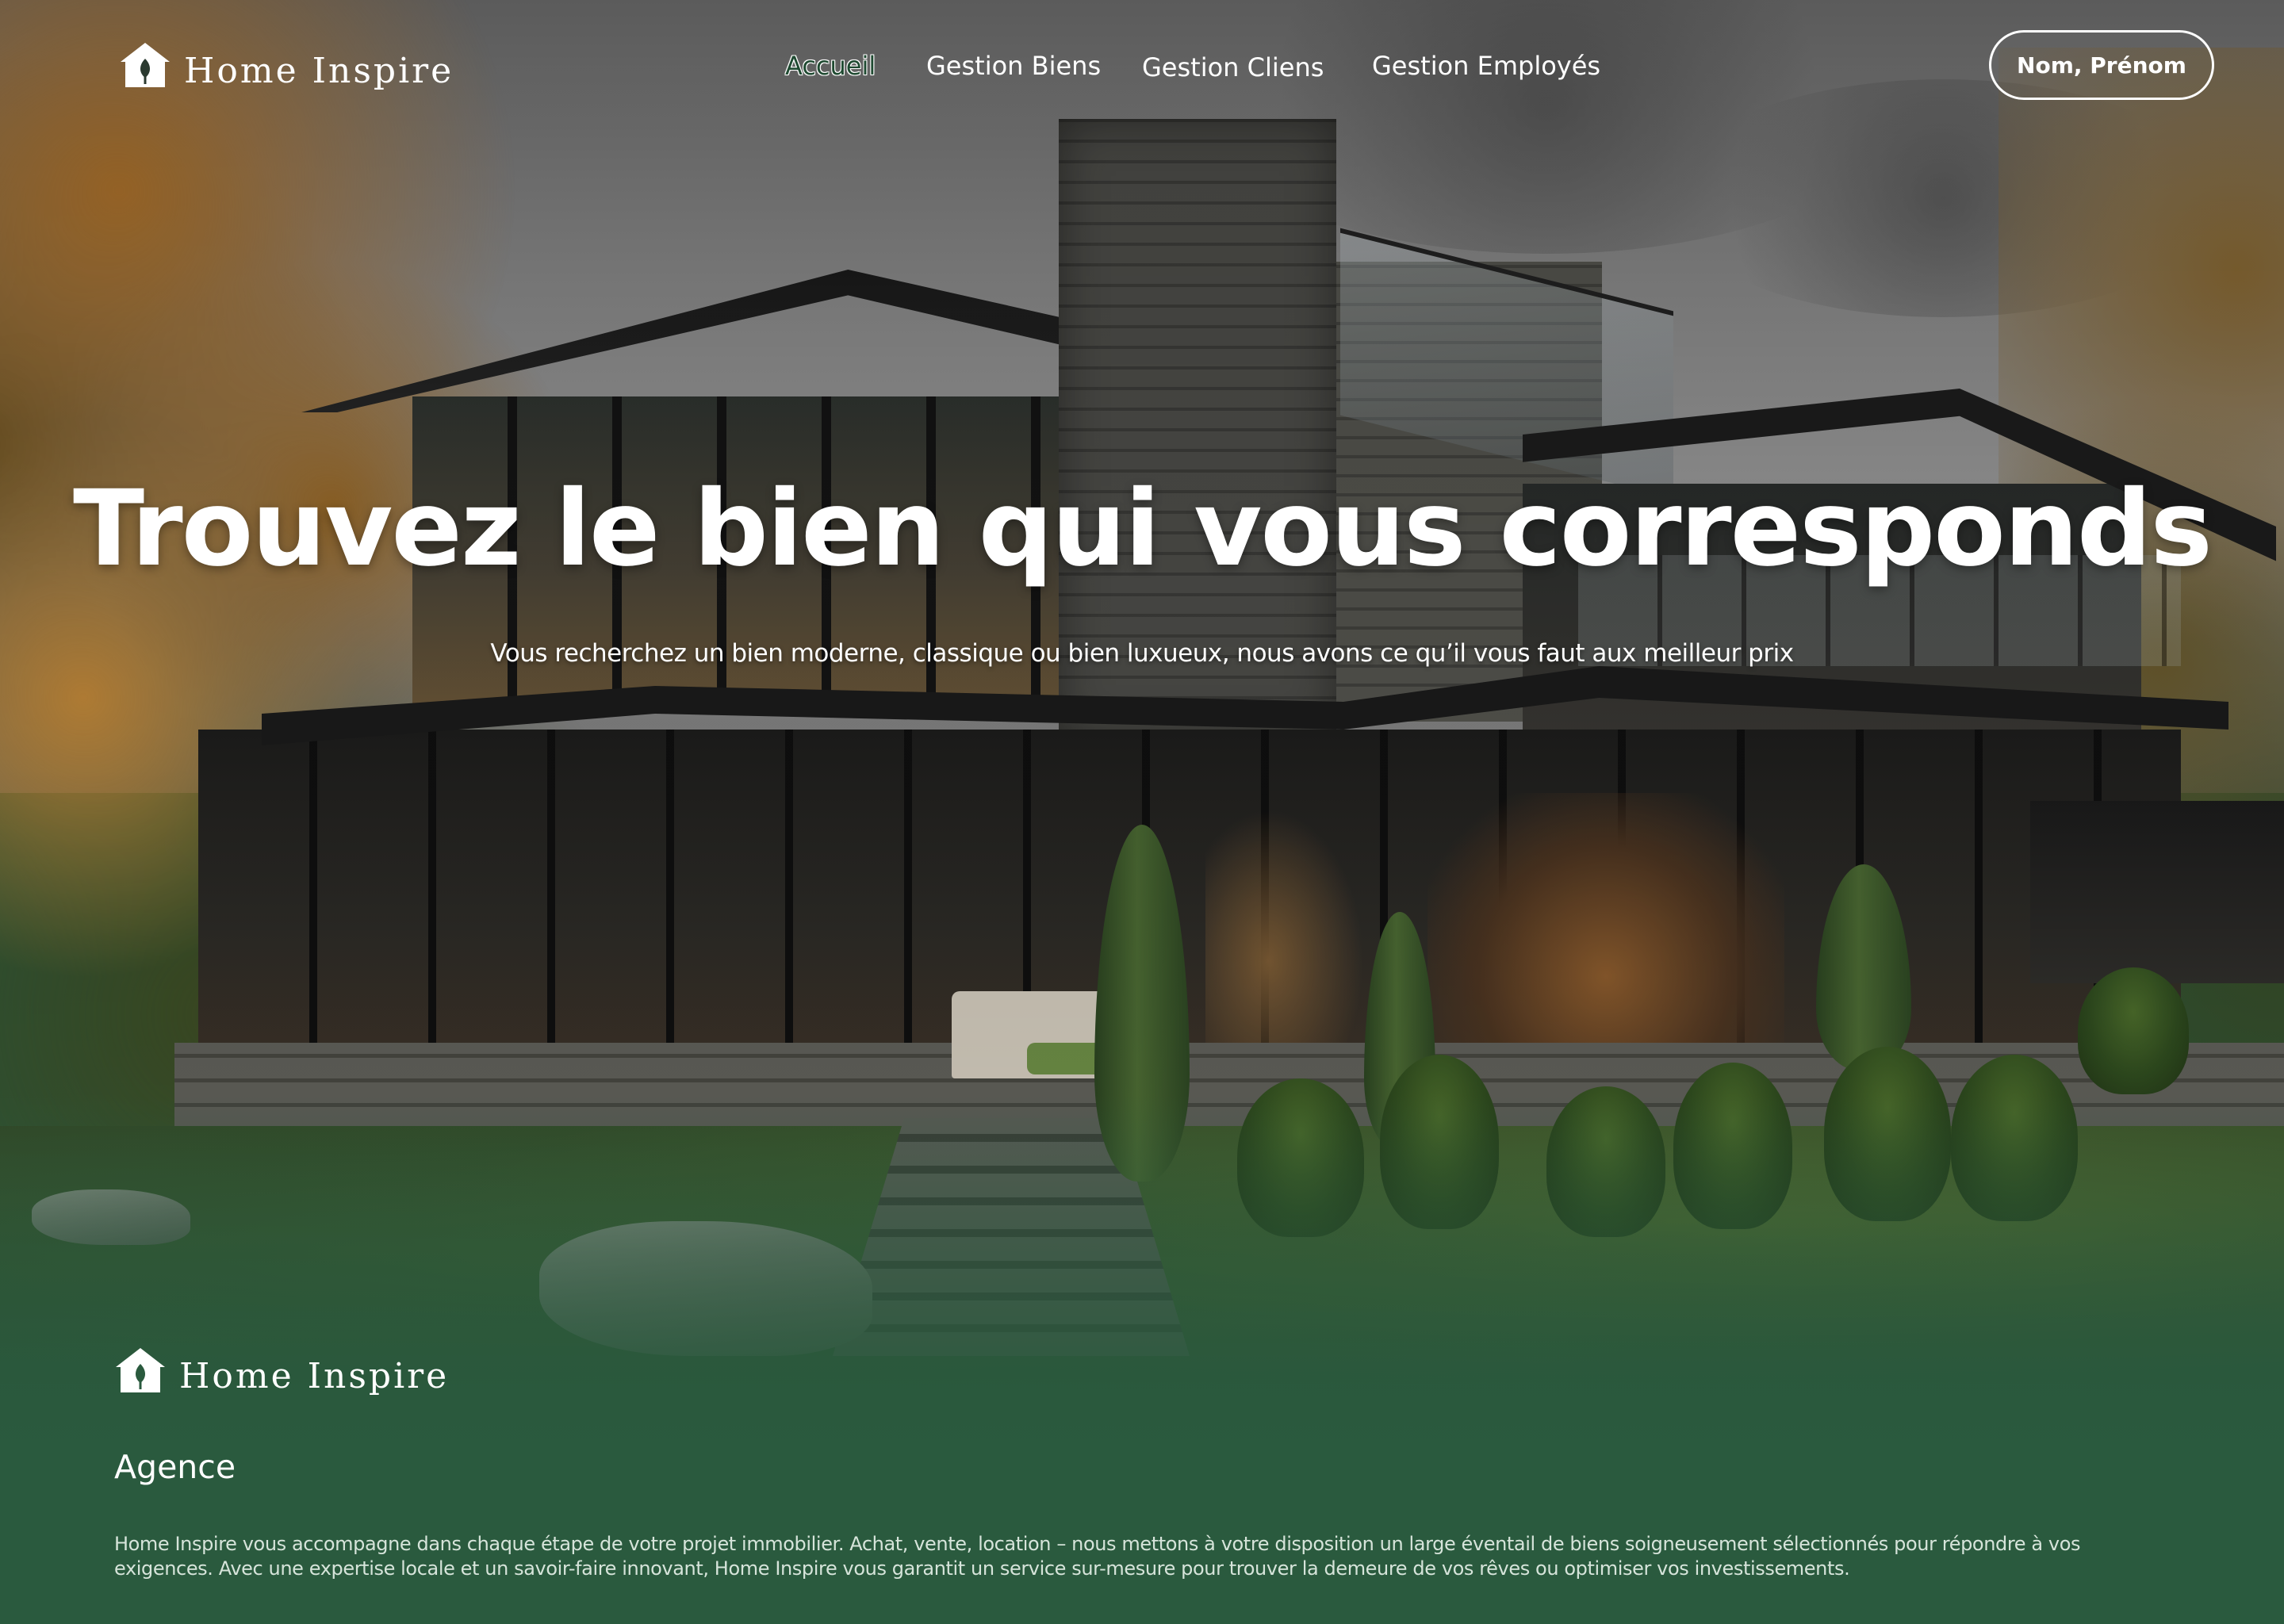  What do you see at coordinates (2101, 65) in the screenshot?
I see `user-account-button: Nom, Prénom` at bounding box center [2101, 65].